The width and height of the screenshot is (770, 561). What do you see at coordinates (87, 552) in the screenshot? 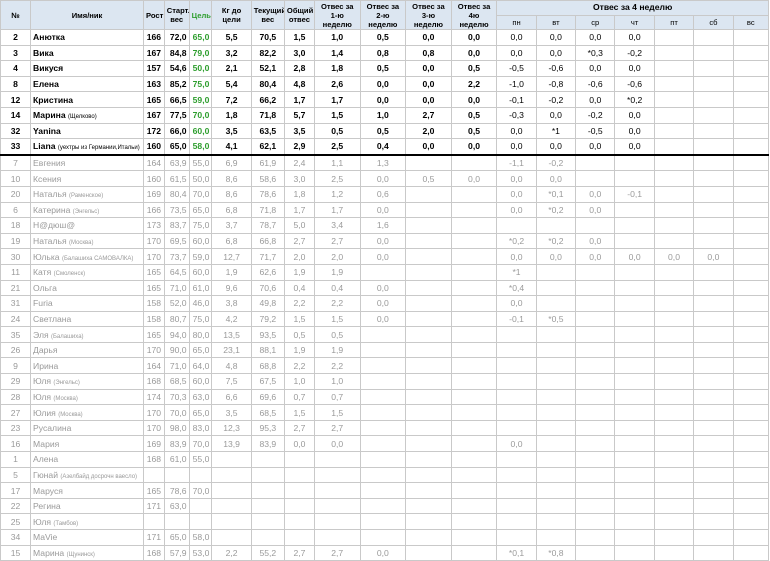
I see `participant-name: Марина (Щунинск)` at bounding box center [87, 552].